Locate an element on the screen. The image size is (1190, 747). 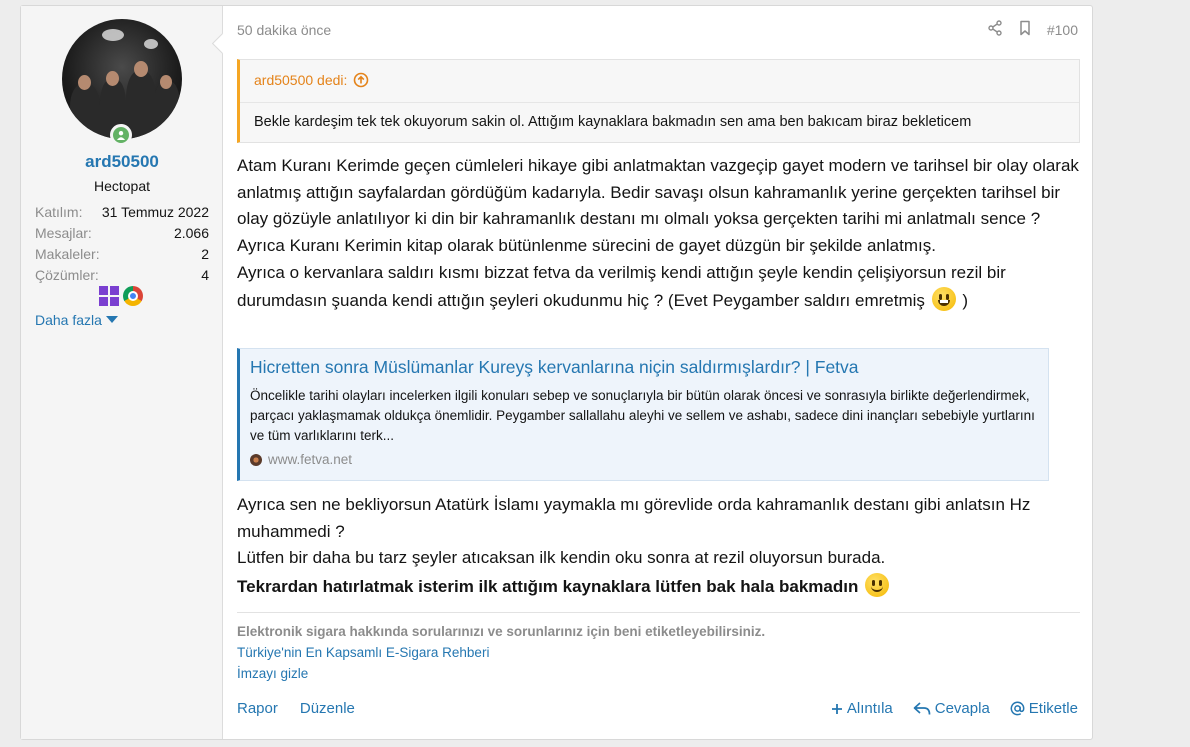
stat-key: Makaleler: is located at coordinates (67, 254).